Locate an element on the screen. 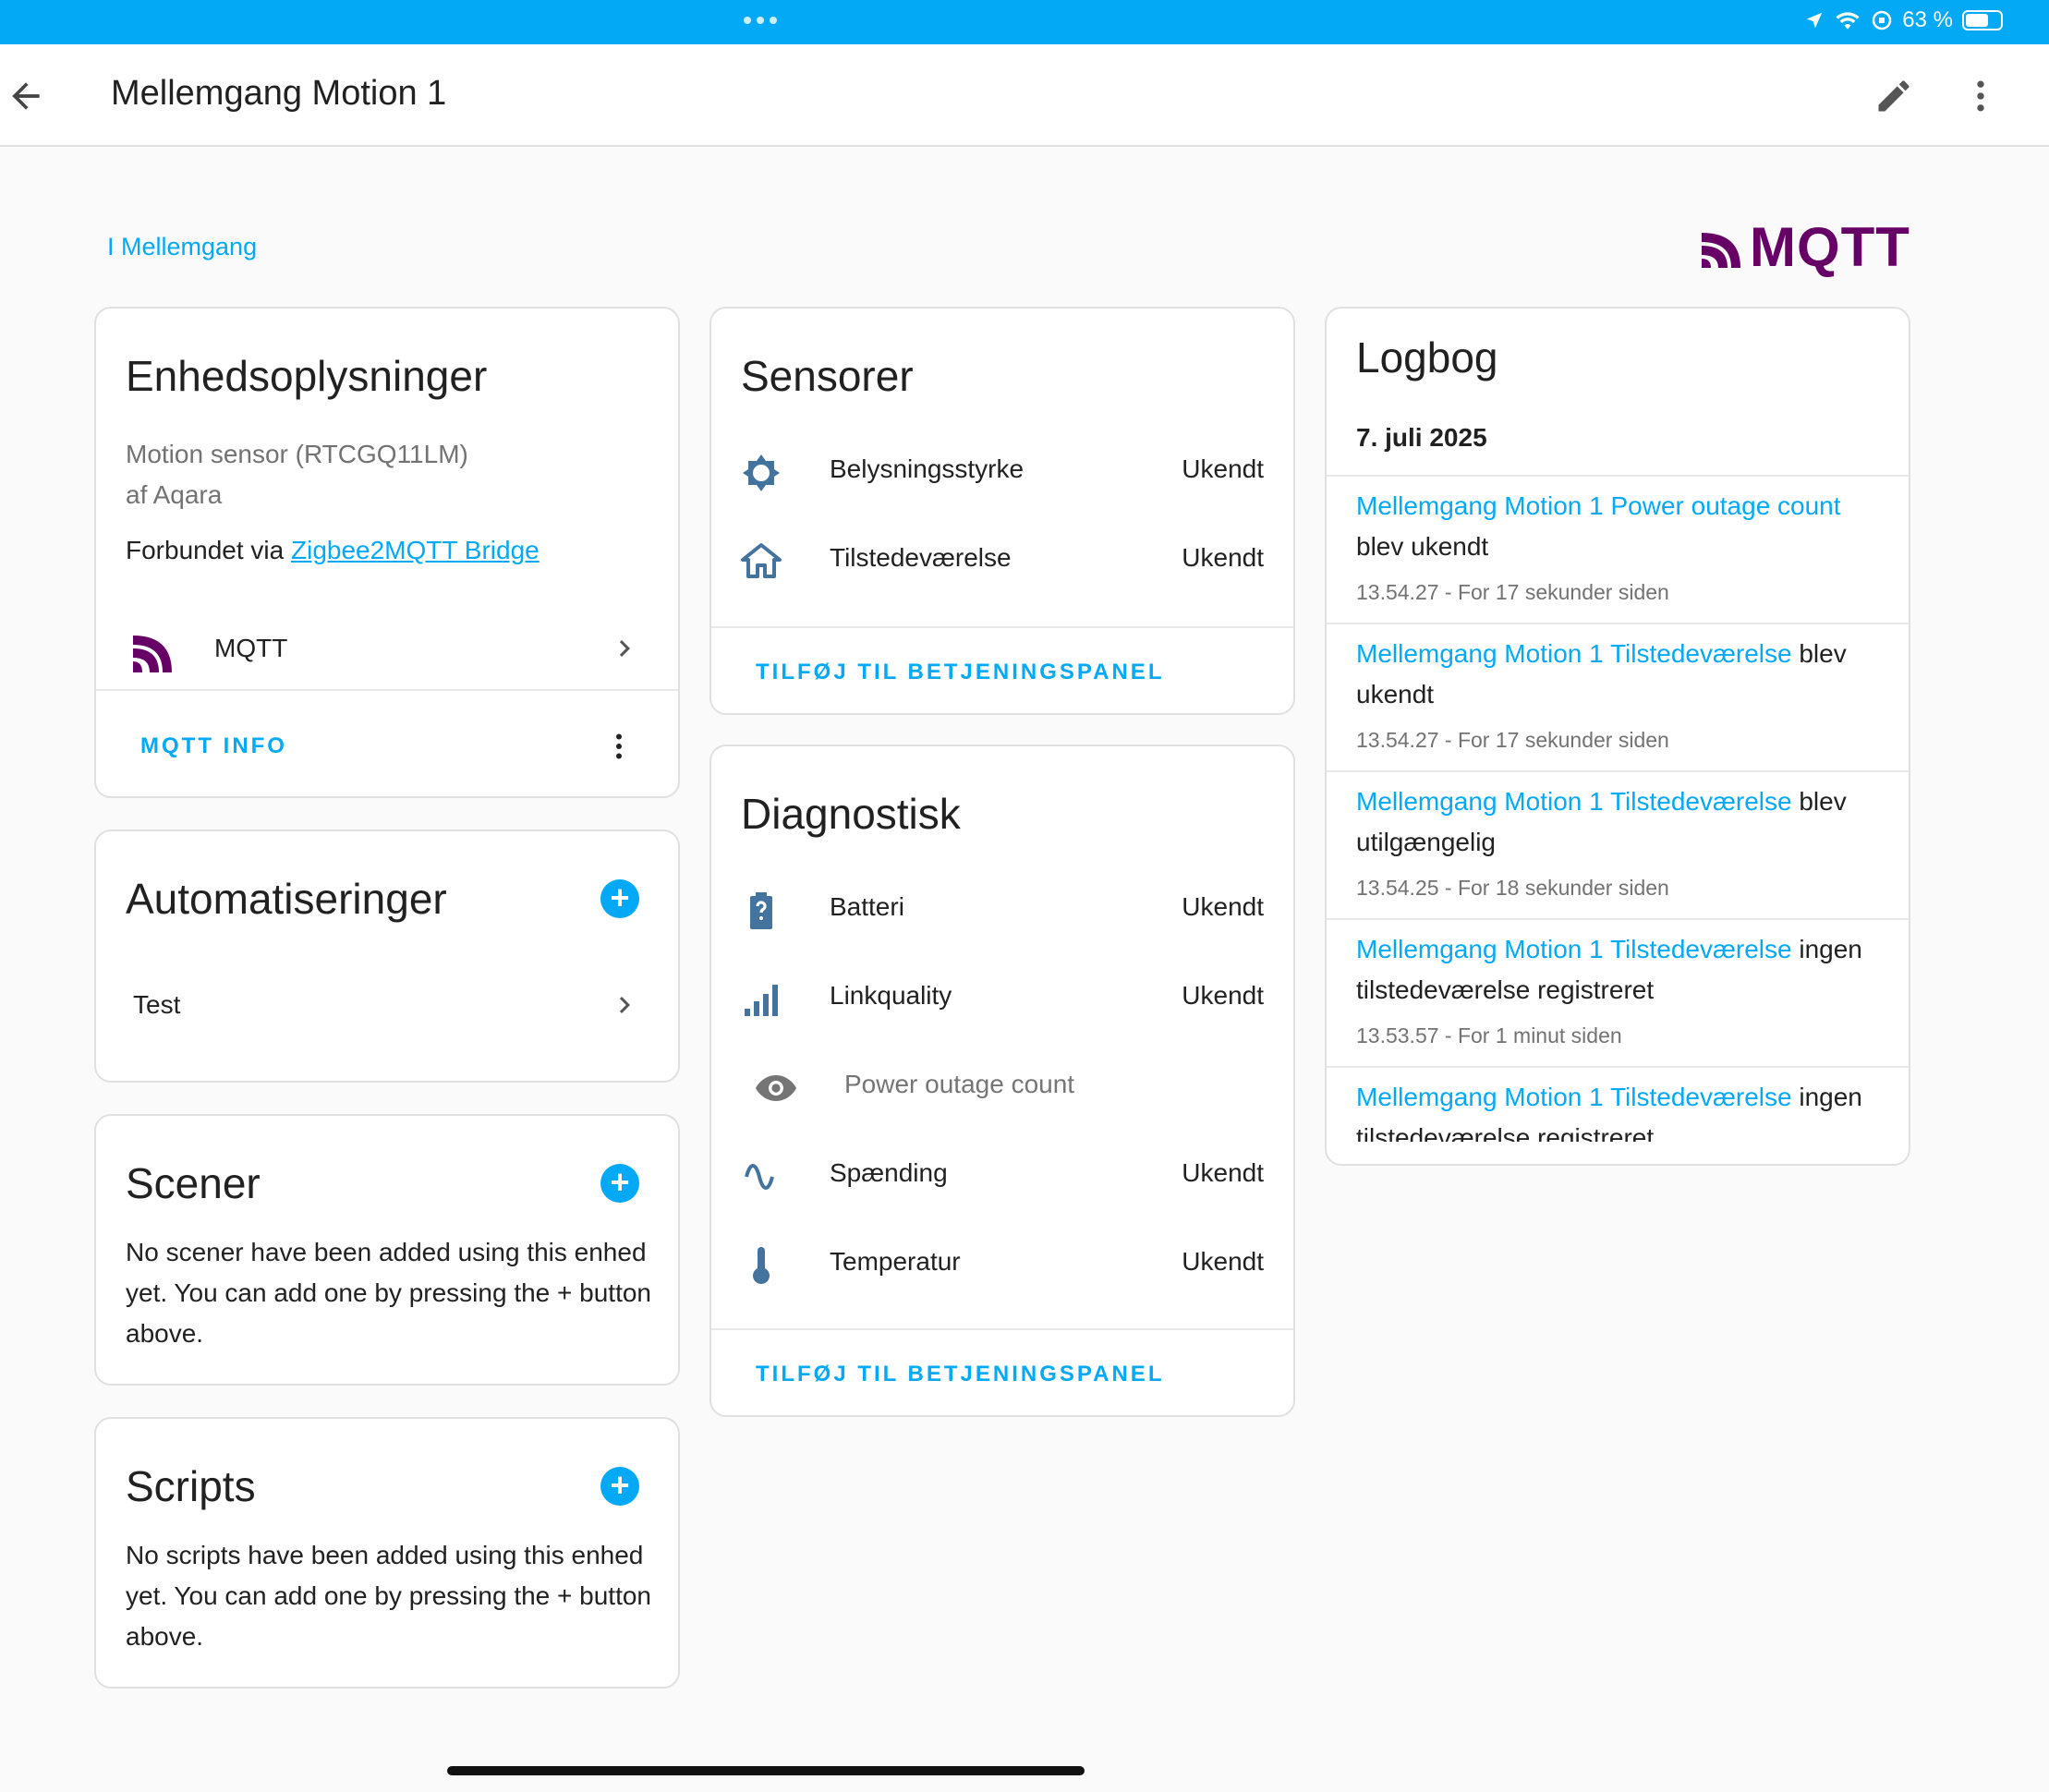 The image size is (2049, 1792). card-title: Diagnostisk is located at coordinates (851, 814).